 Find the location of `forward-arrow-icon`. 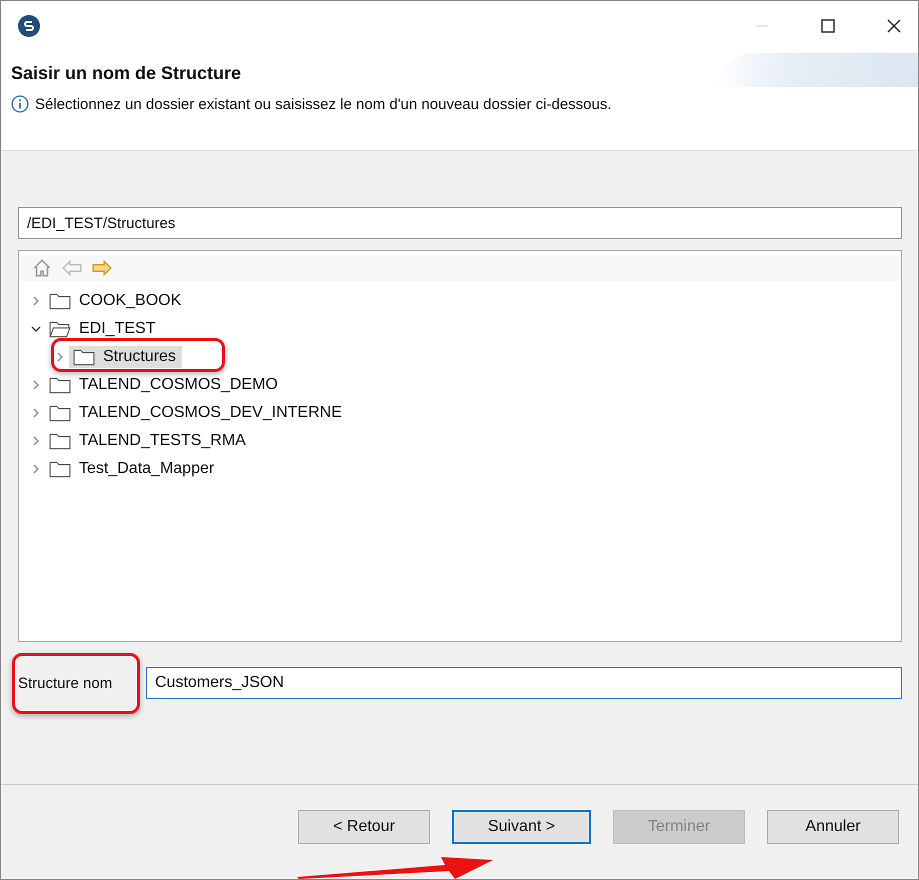

forward-arrow-icon is located at coordinates (102, 268).